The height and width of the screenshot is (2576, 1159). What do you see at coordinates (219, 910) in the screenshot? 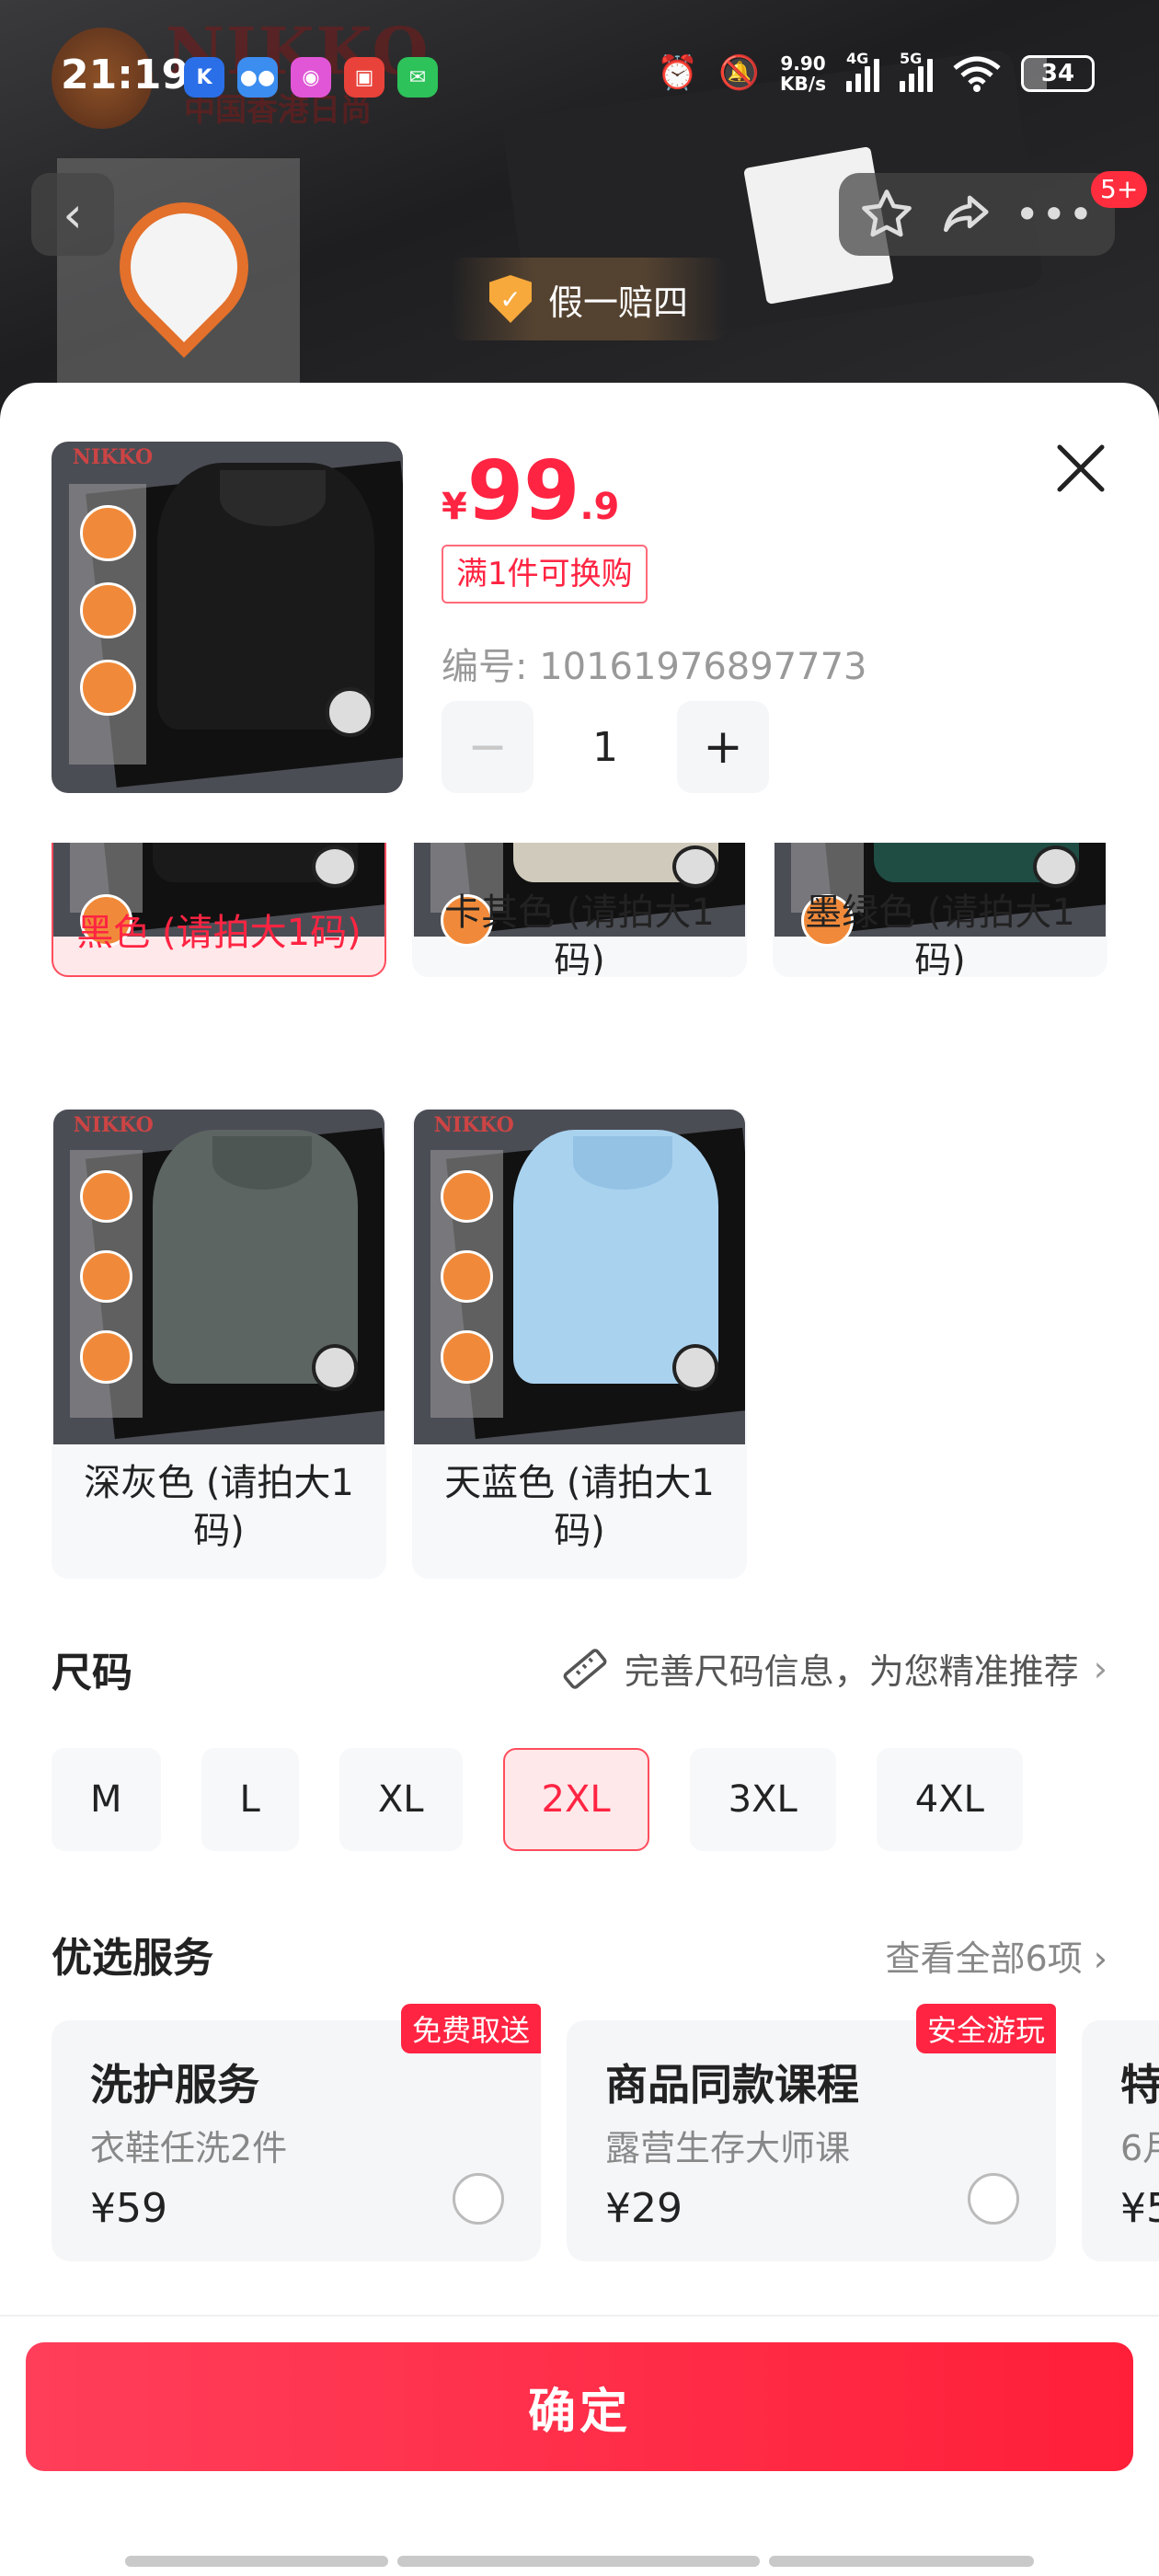
I see `color-option-black: 黑色 (请拍大1码)` at bounding box center [219, 910].